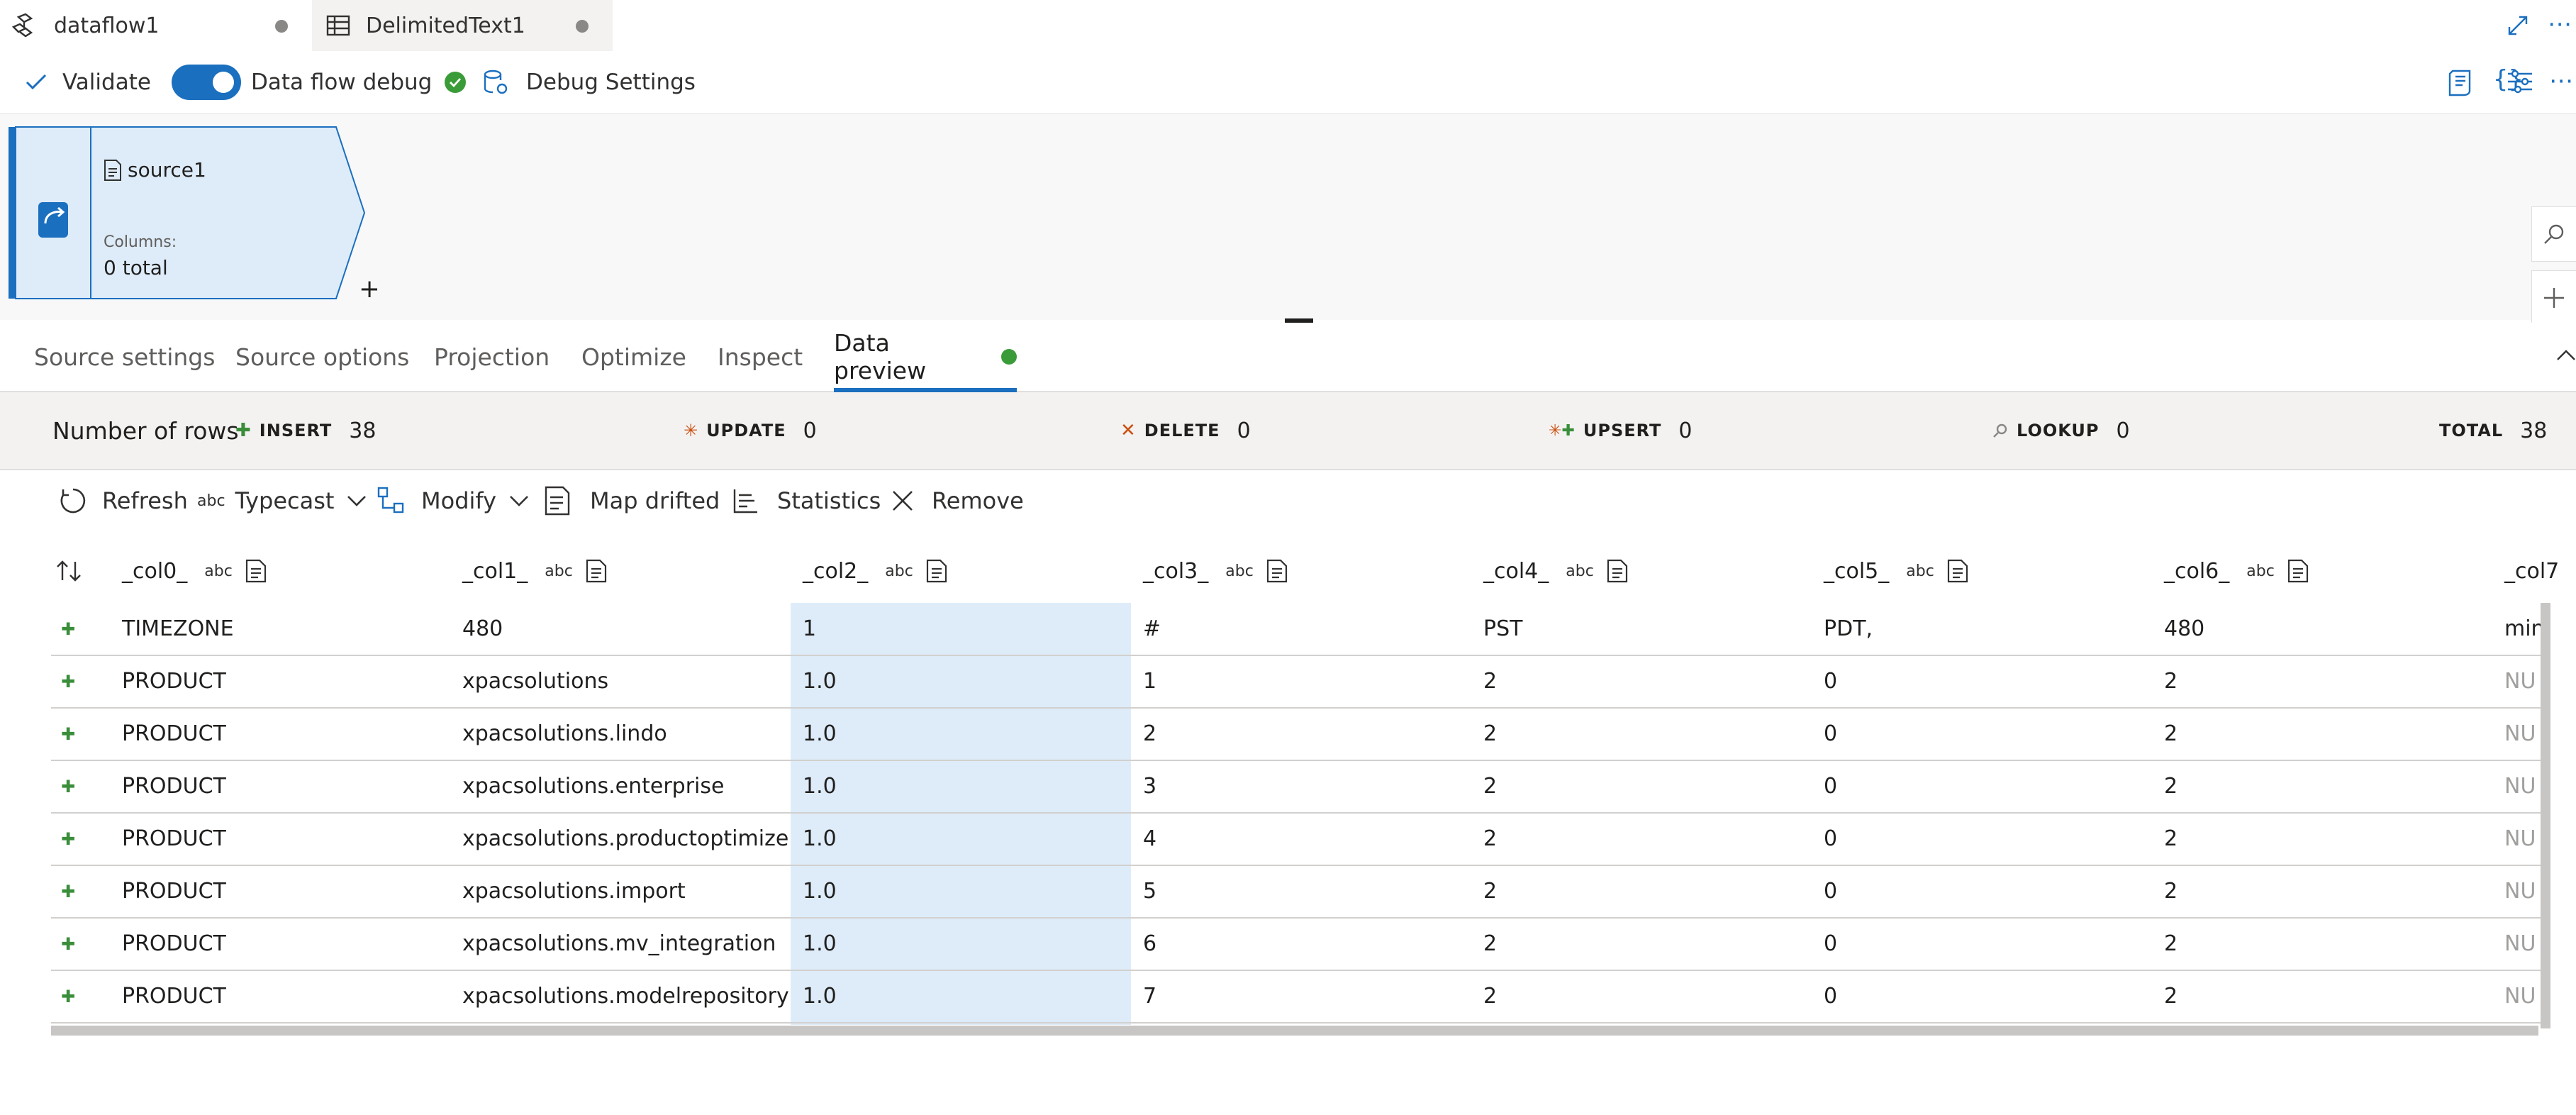  I want to click on zoom-in-button, so click(2553, 298).